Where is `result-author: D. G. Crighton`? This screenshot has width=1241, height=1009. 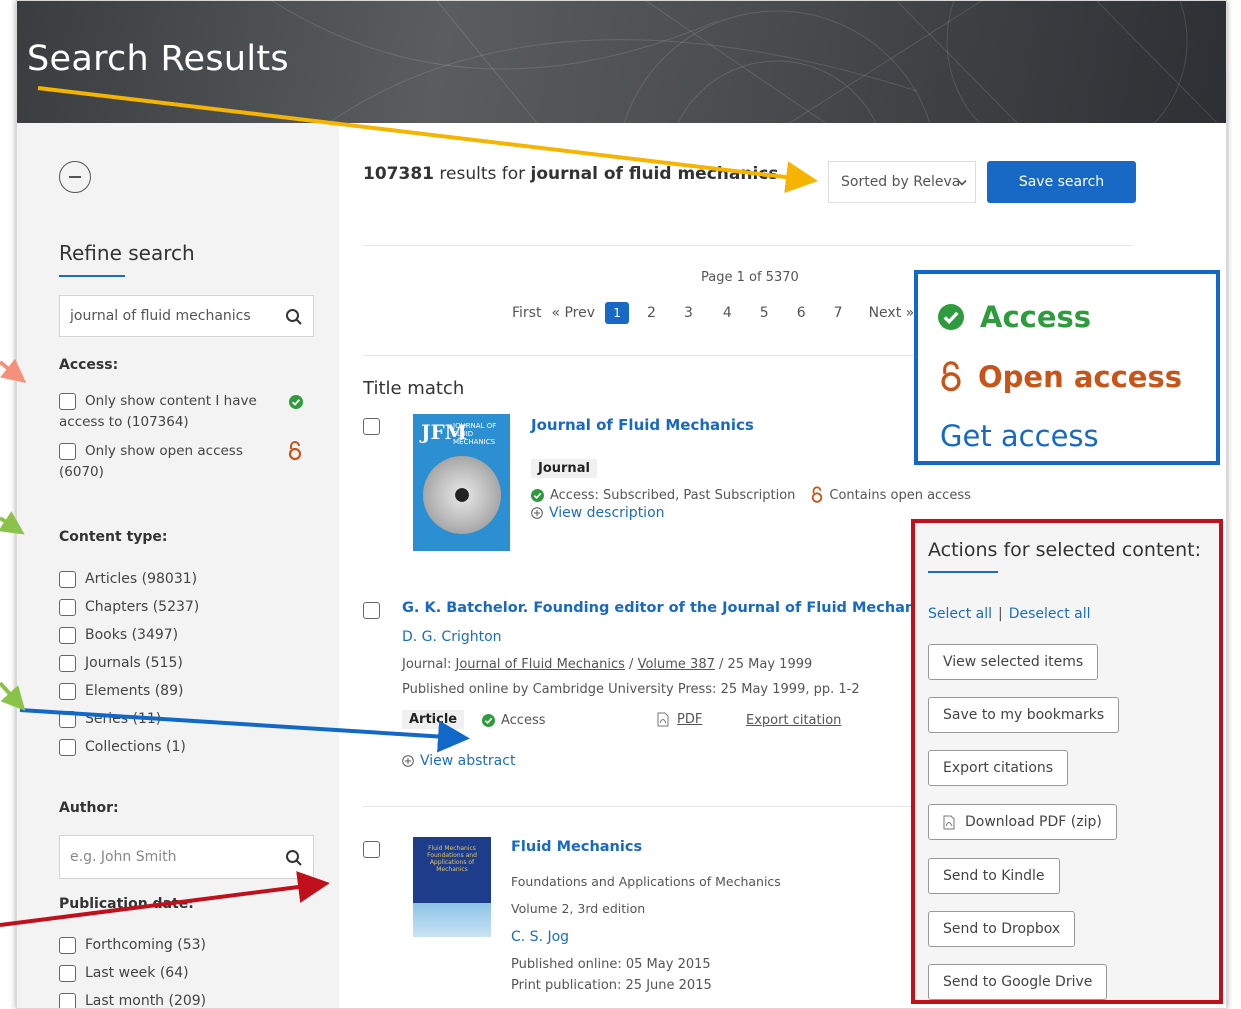 result-author: D. G. Crighton is located at coordinates (452, 637).